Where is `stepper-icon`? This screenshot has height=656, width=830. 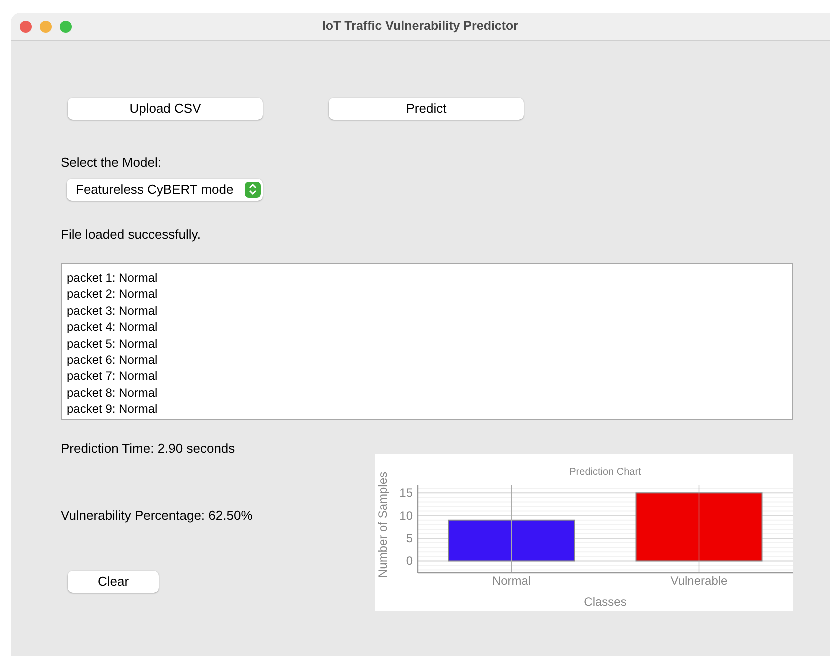 stepper-icon is located at coordinates (253, 190).